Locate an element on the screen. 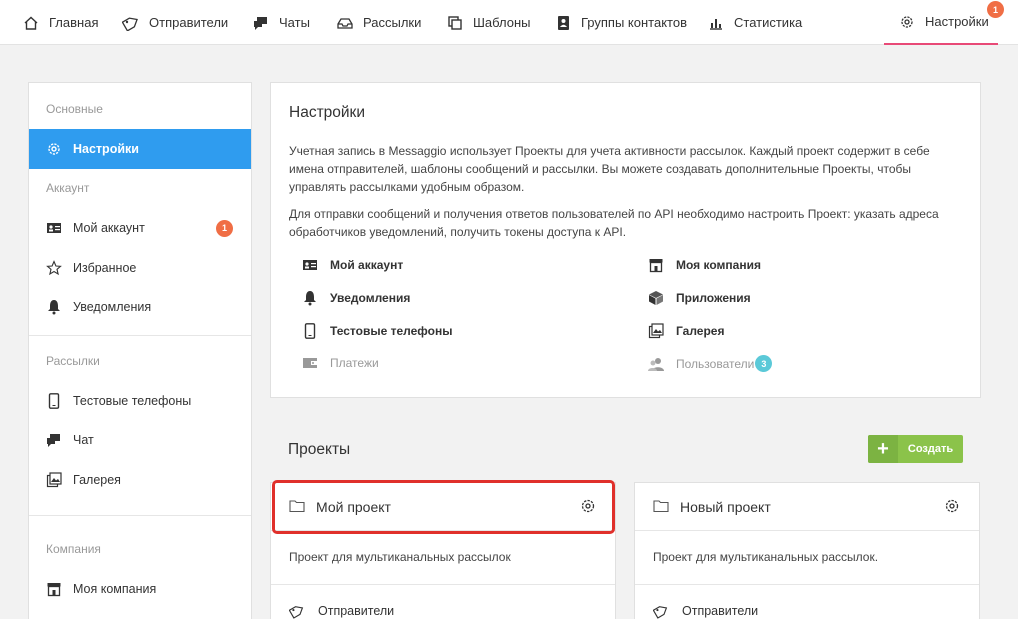 This screenshot has height=619, width=1018. nav-settings: Настройки 1 is located at coordinates (944, 22).